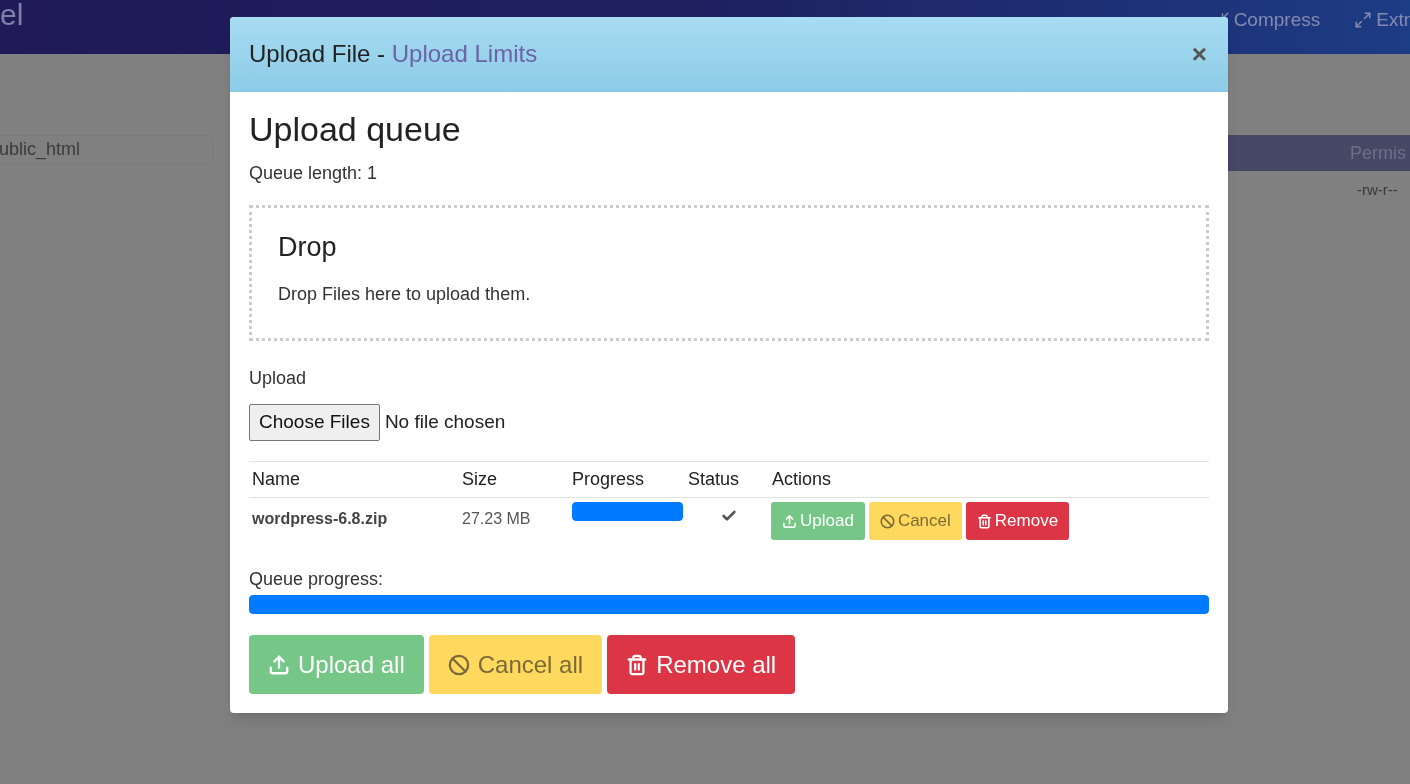 This screenshot has height=784, width=1410. Describe the element at coordinates (1017, 521) in the screenshot. I see `row-action-button: Remove` at that location.